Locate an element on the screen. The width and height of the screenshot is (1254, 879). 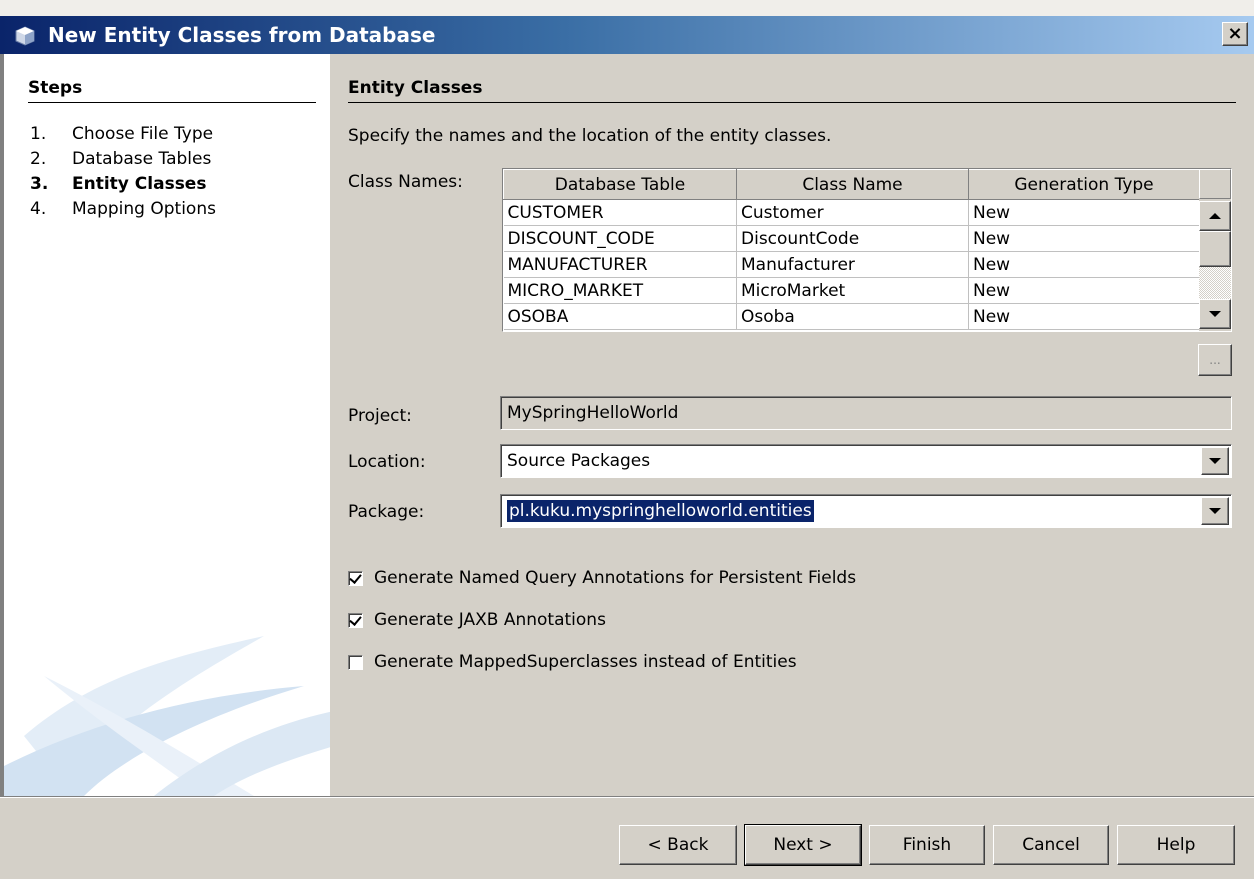
scrollbar-corner is located at coordinates (1215, 184).